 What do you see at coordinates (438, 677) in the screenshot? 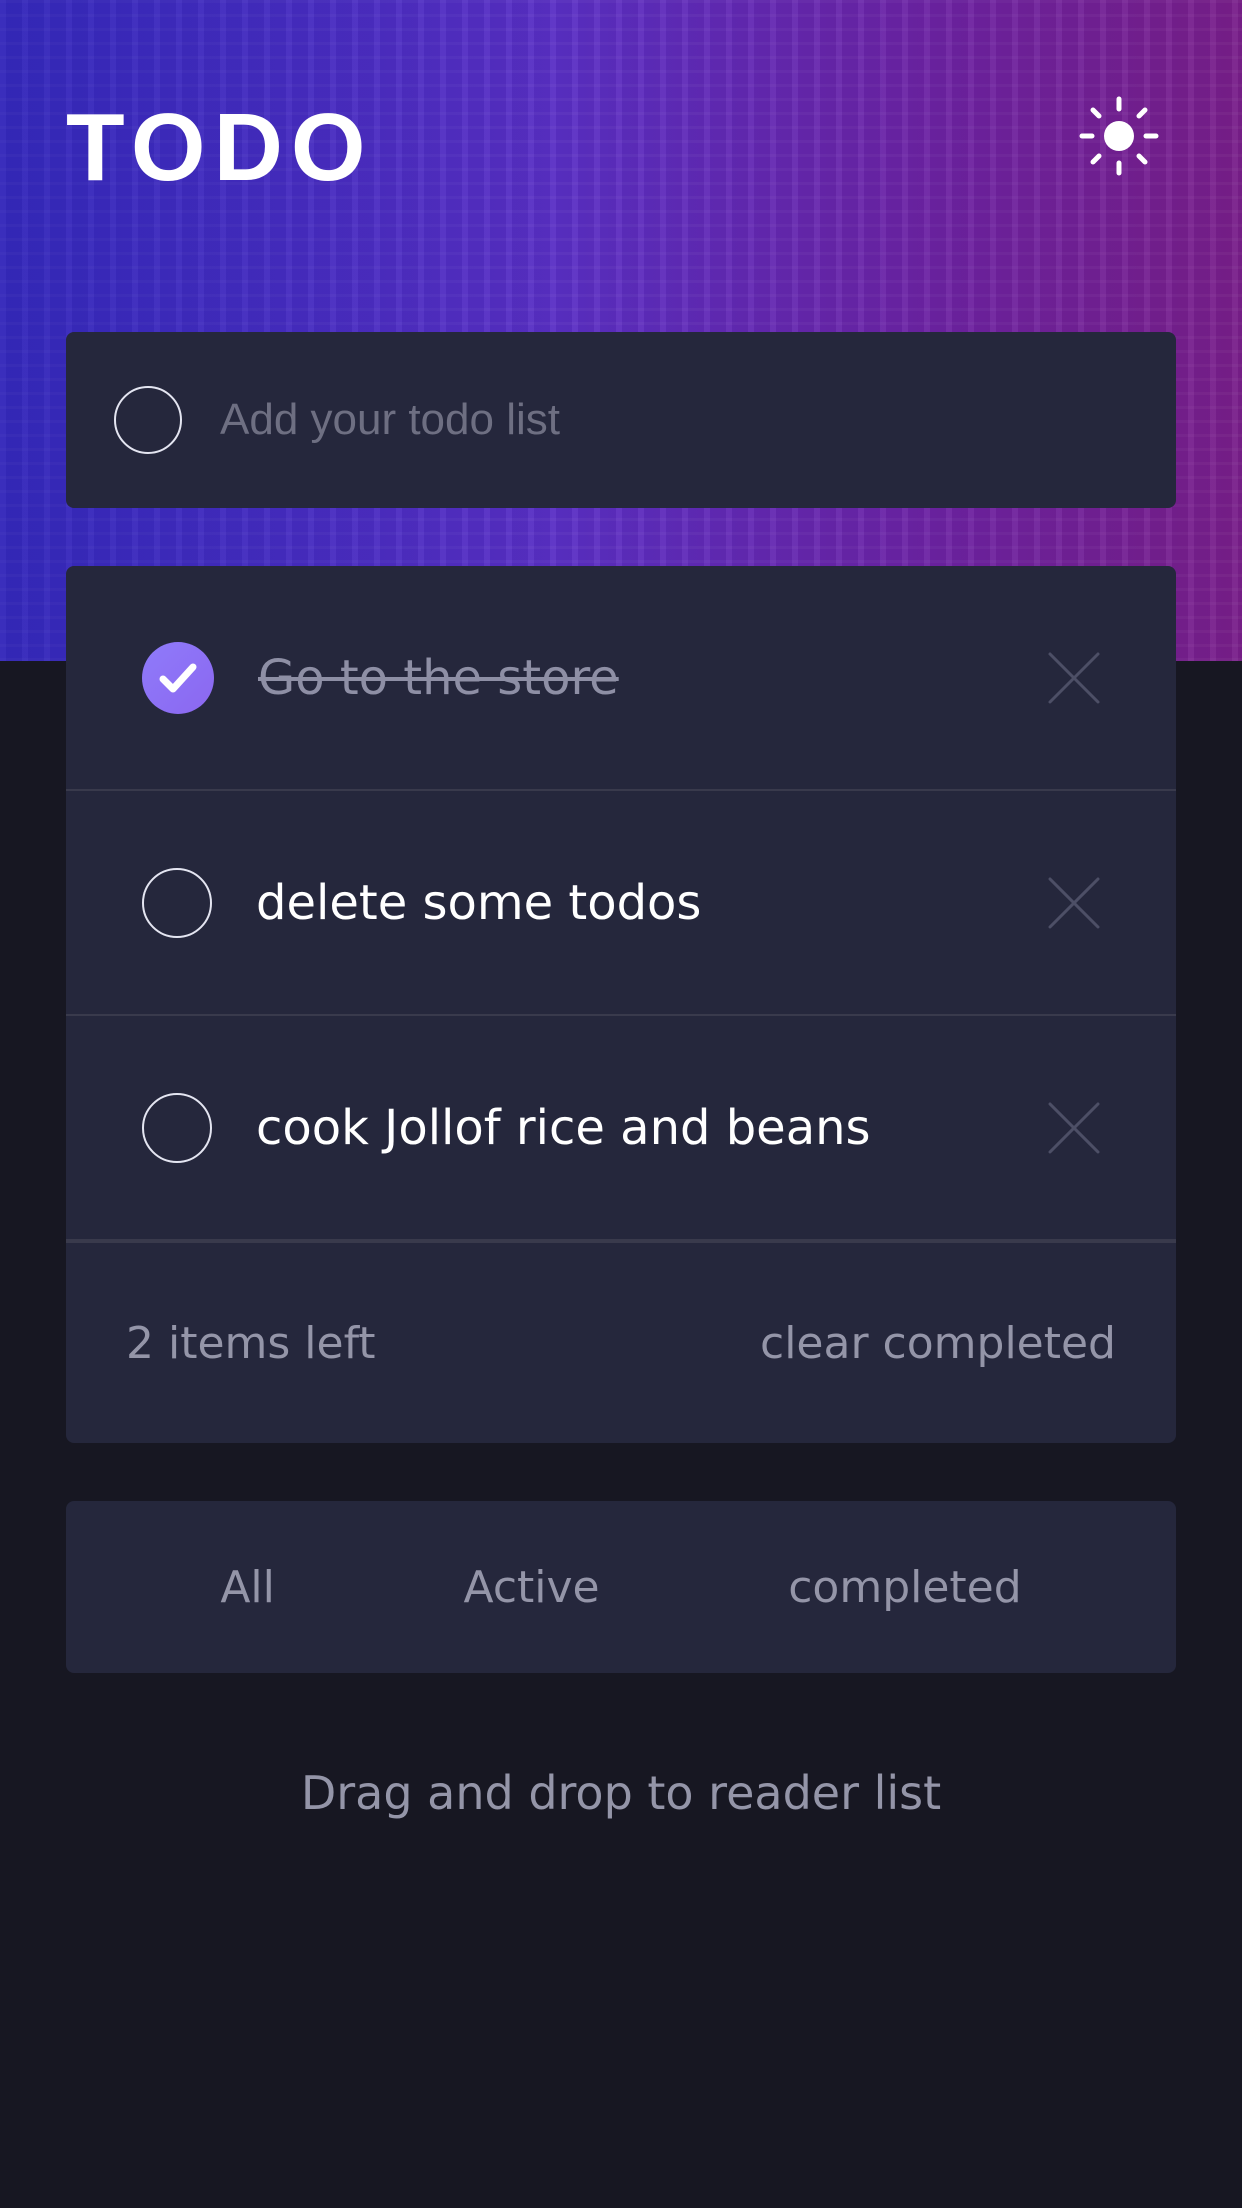
I see `todo-text: Go to the store` at bounding box center [438, 677].